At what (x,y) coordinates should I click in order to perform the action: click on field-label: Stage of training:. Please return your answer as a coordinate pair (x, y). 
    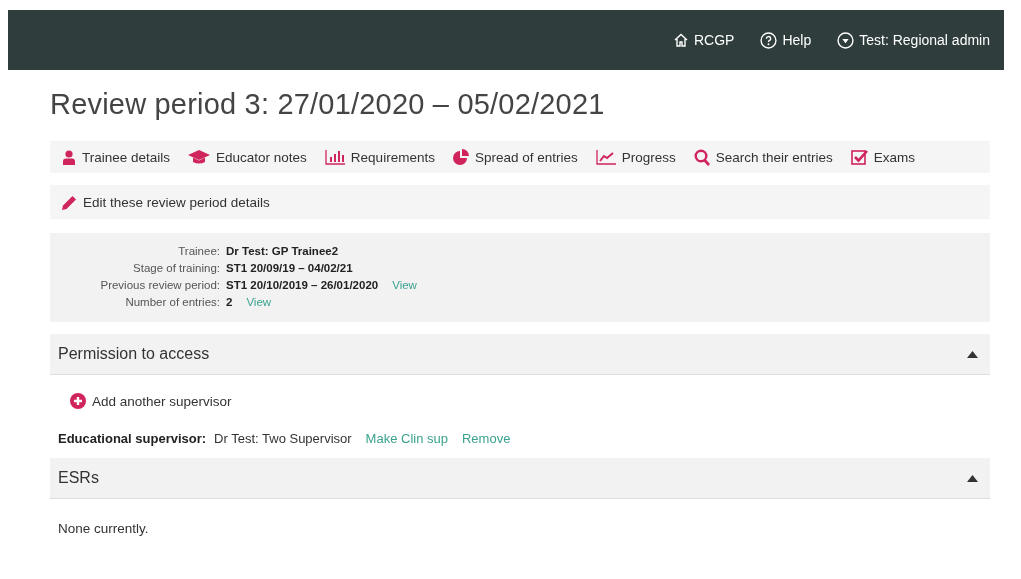
    Looking at the image, I should click on (176, 268).